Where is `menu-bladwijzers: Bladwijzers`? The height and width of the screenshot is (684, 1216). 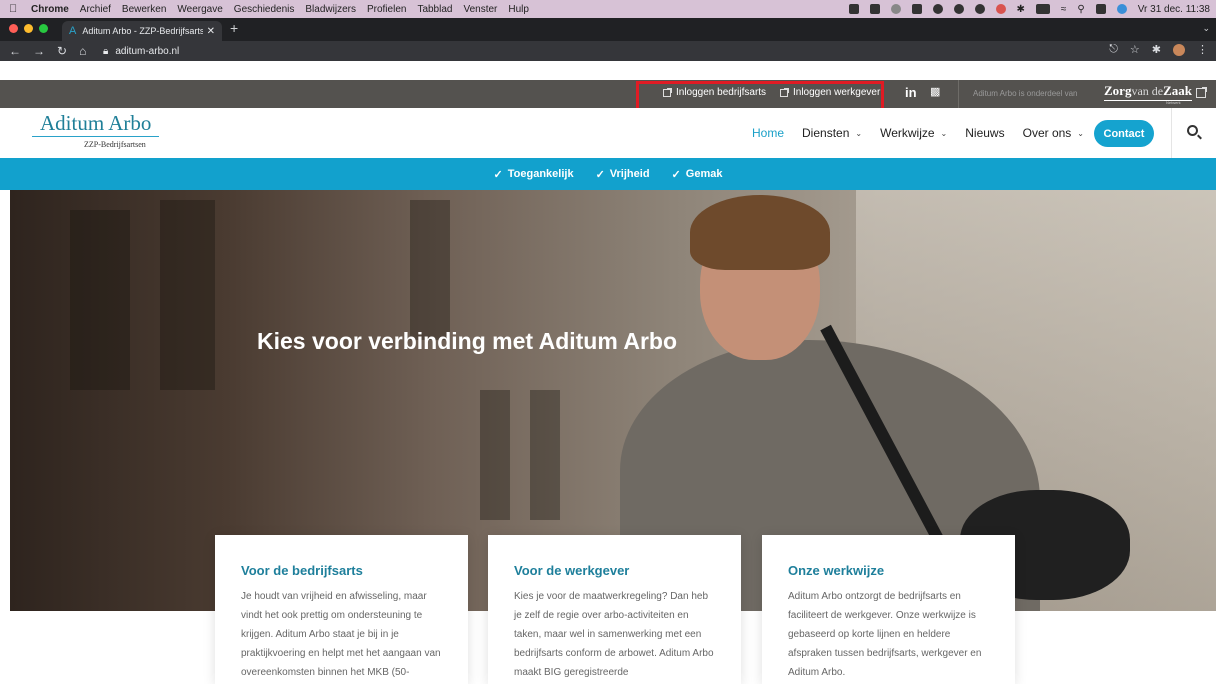 menu-bladwijzers: Bladwijzers is located at coordinates (330, 9).